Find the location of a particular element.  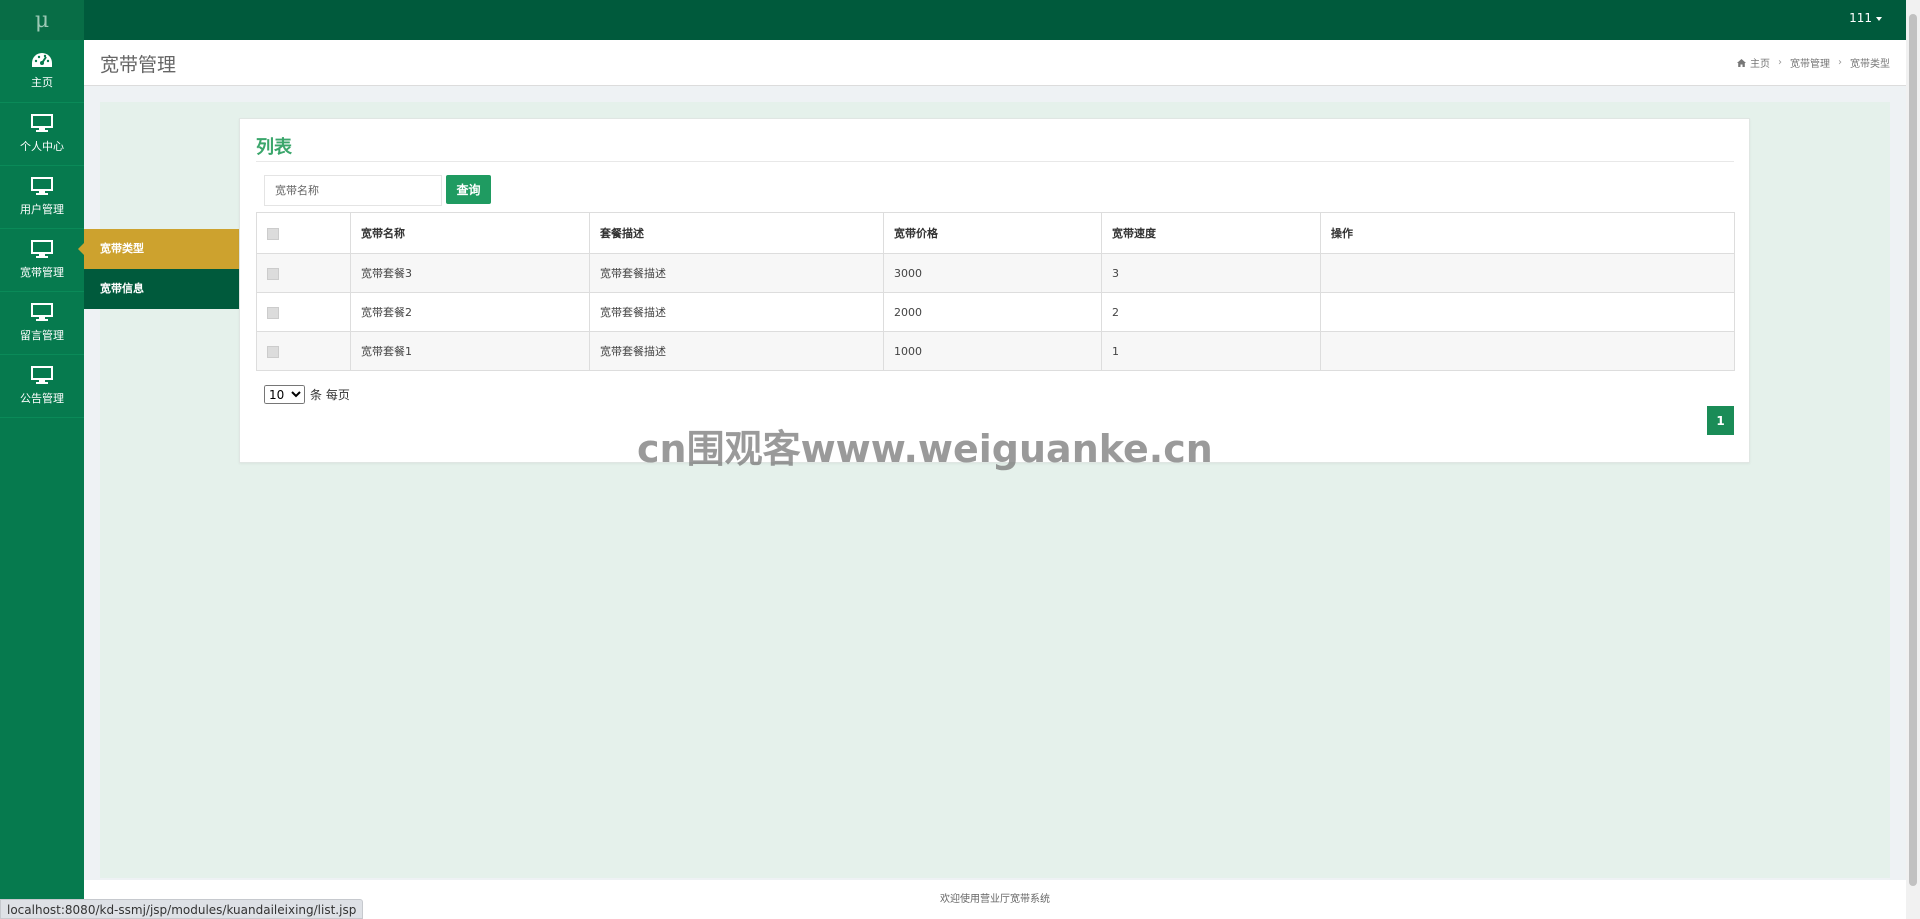

sidebar-item-label: 留言管理 is located at coordinates (42, 335).